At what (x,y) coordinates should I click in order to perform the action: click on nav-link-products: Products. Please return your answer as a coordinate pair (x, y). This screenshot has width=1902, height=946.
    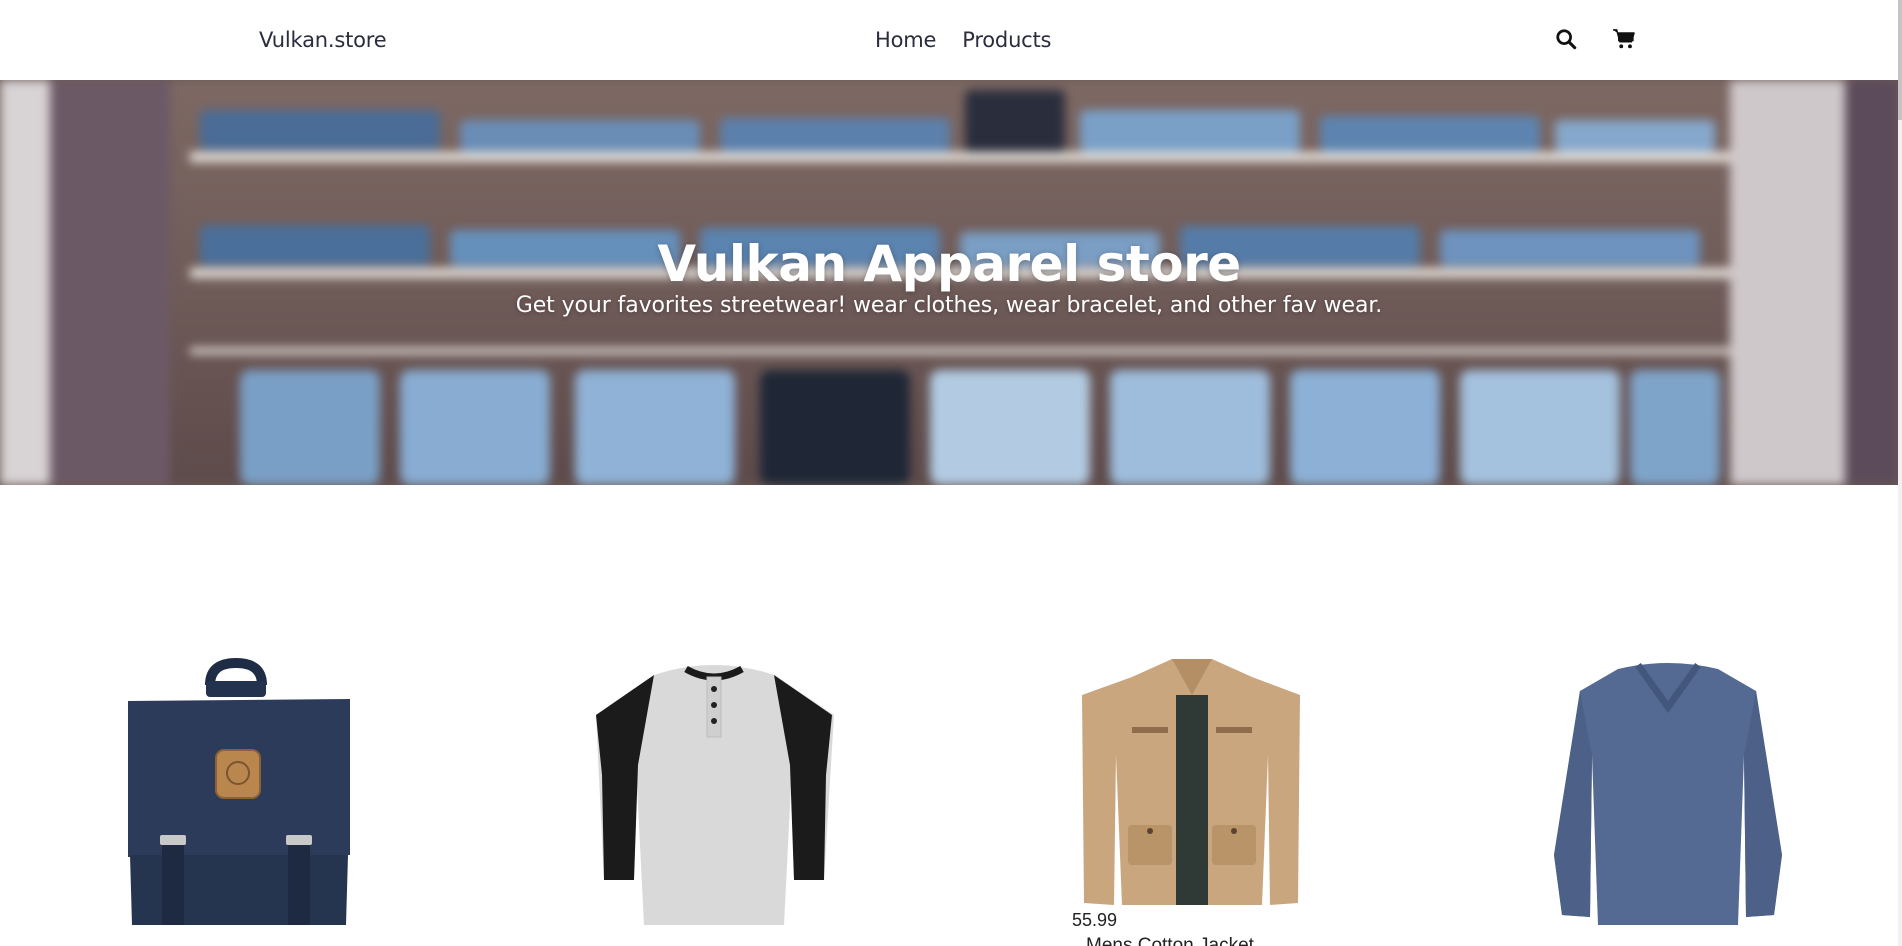
    Looking at the image, I should click on (1006, 40).